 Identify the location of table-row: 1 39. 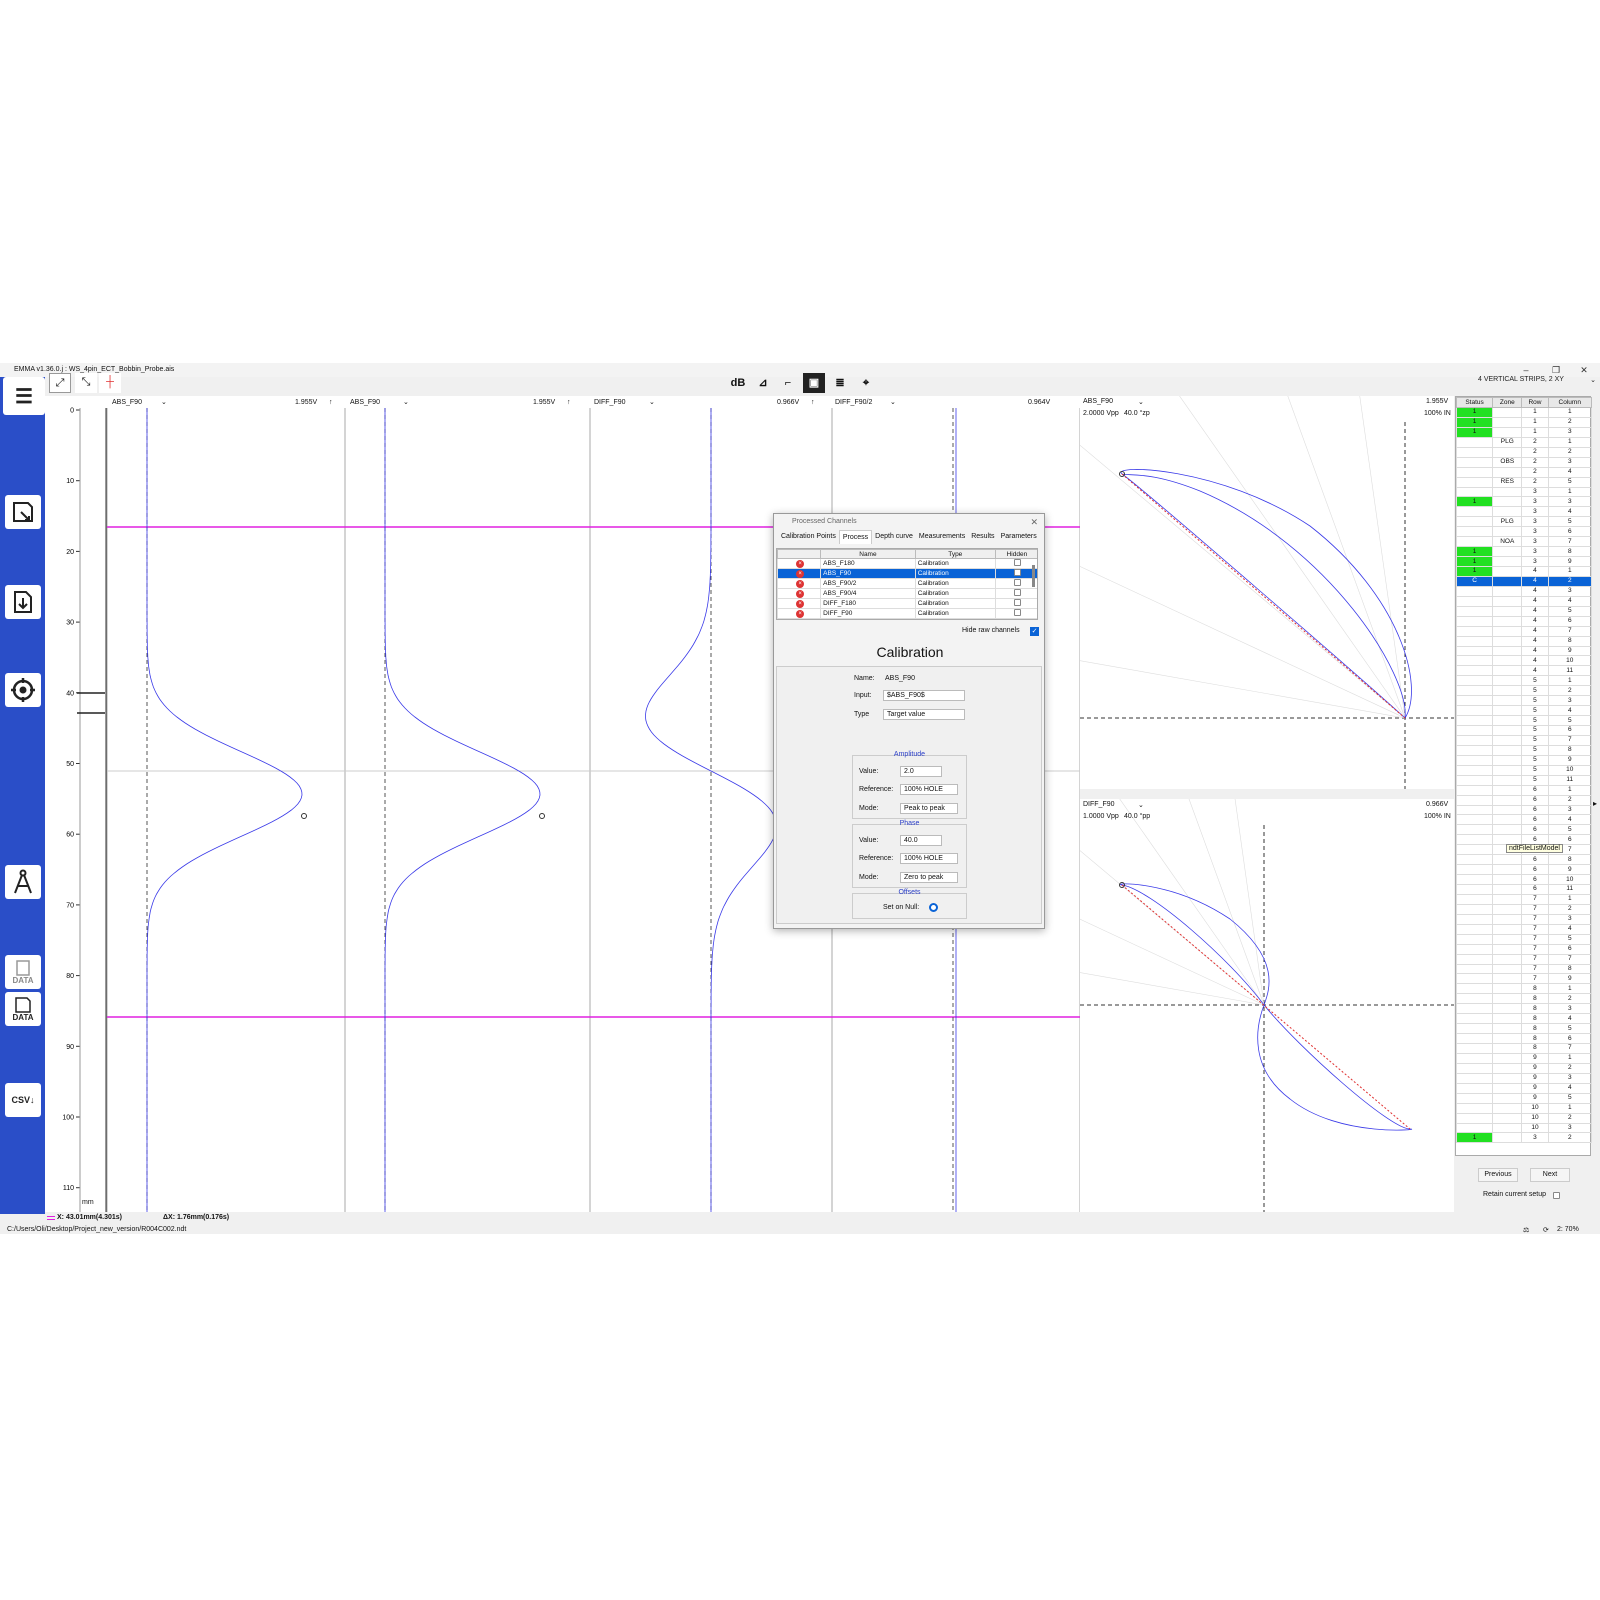
(1523, 561).